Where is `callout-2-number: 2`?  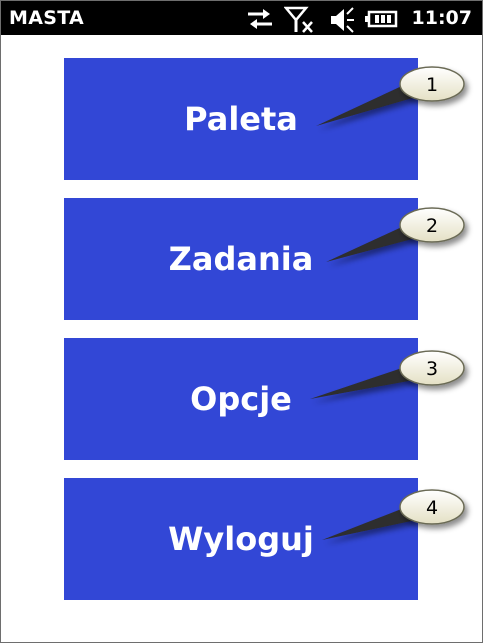 callout-2-number: 2 is located at coordinates (432, 226).